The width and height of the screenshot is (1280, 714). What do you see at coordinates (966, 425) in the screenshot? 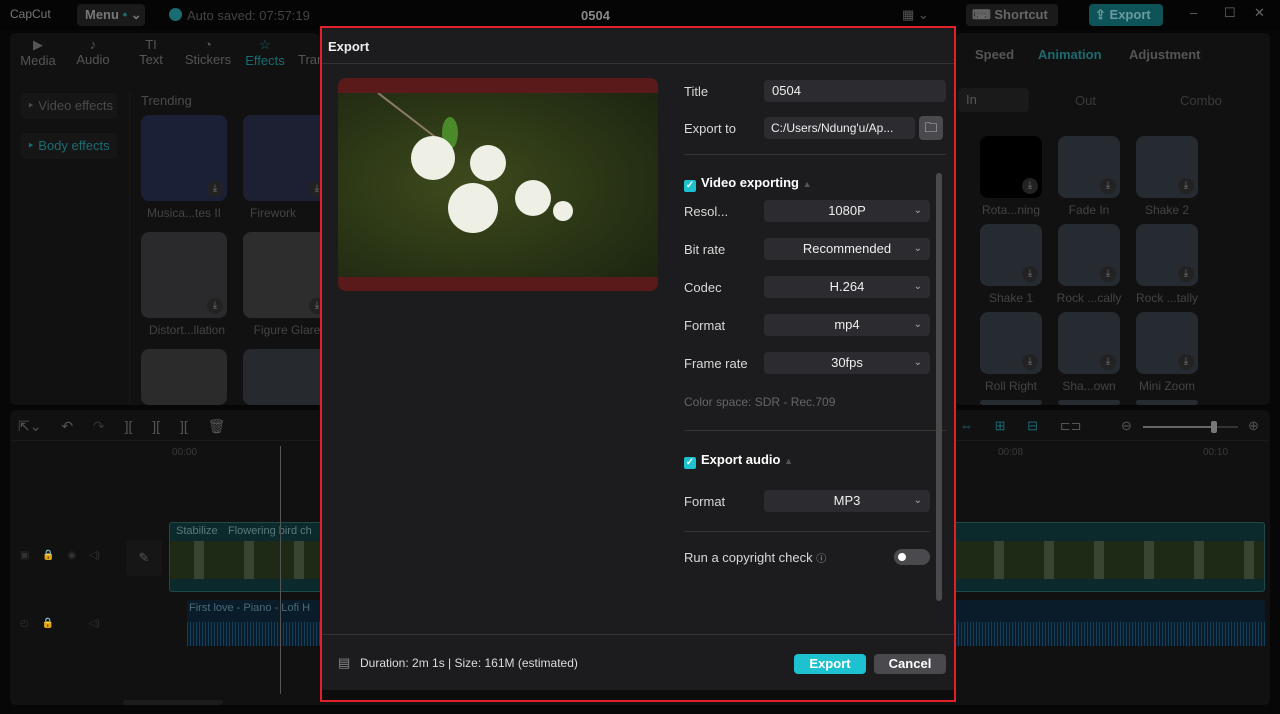
I see `link-icon: ⇔` at bounding box center [966, 425].